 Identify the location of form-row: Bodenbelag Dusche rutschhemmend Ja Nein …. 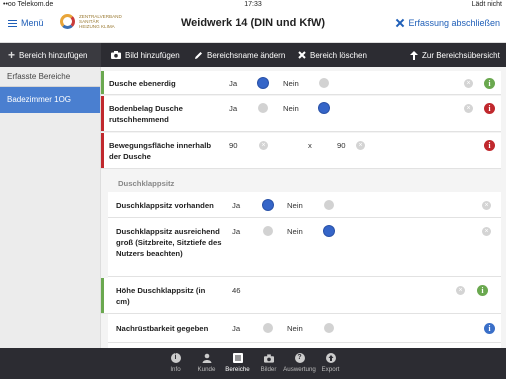
(301, 114).